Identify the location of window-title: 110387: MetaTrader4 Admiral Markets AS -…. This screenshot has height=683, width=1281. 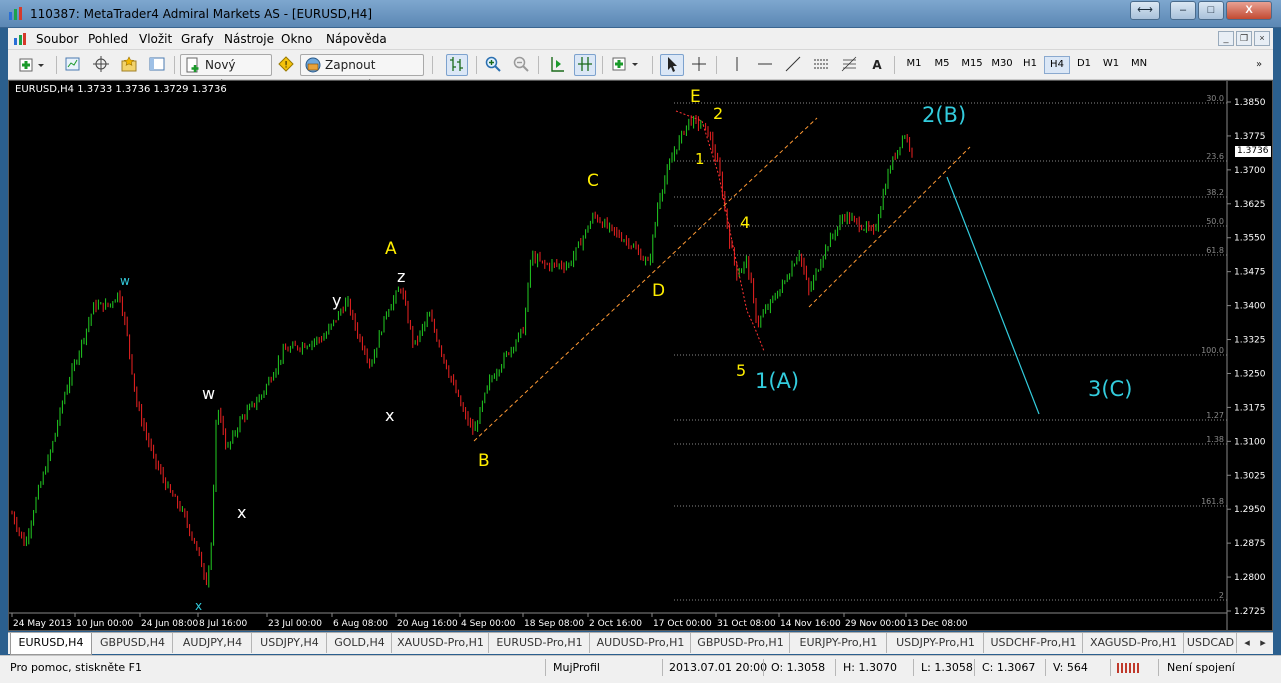
(201, 14).